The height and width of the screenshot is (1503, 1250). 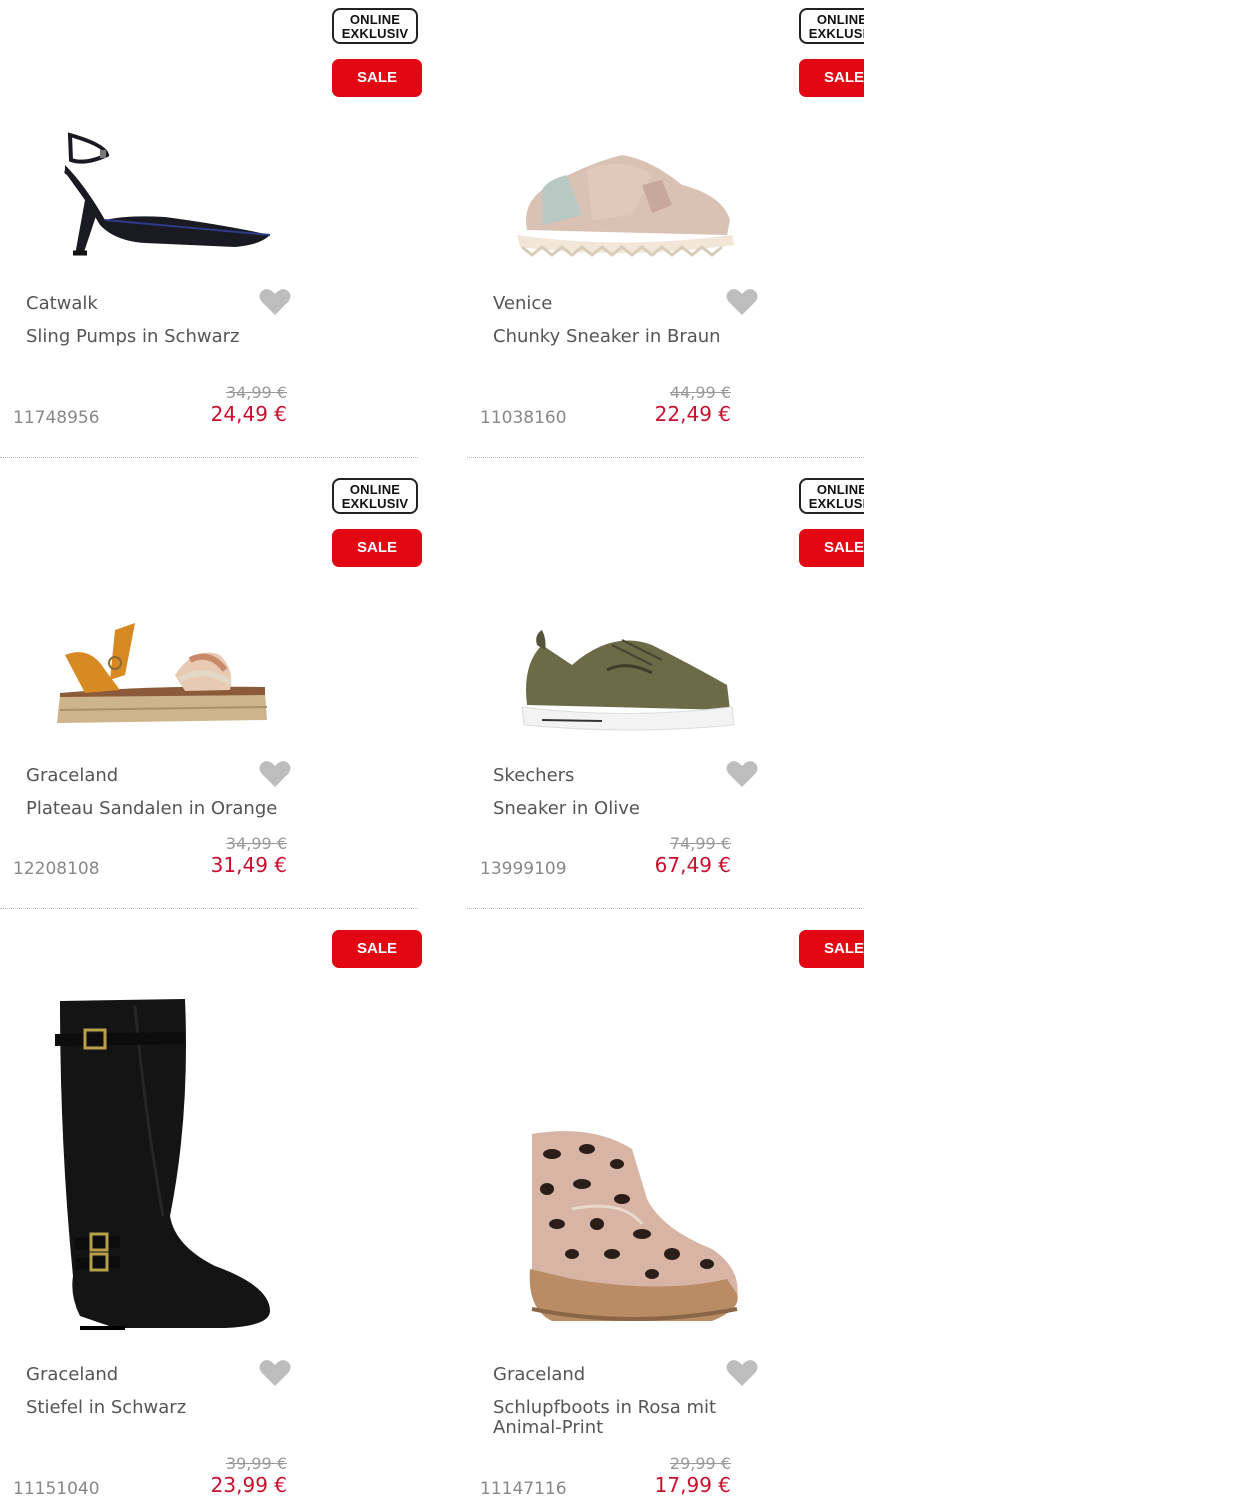 I want to click on olive-sneaker-image, so click(x=628, y=680).